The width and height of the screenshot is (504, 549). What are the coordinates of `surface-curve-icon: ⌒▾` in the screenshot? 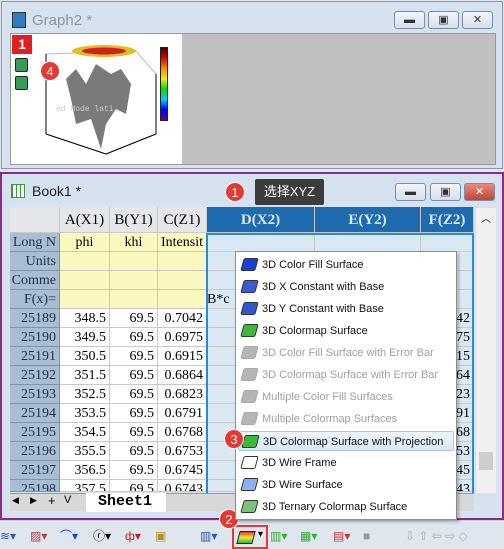 It's located at (69, 536).